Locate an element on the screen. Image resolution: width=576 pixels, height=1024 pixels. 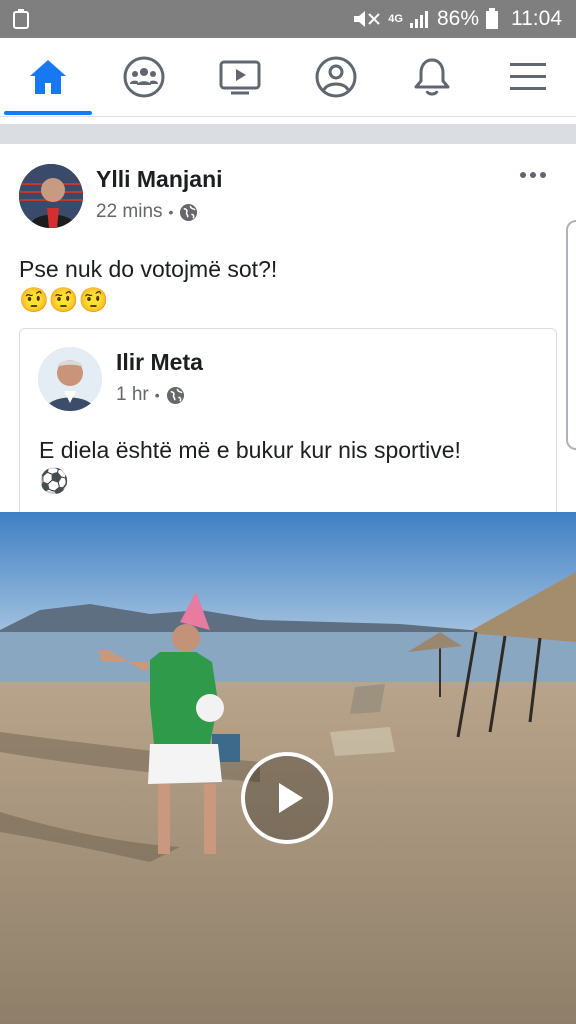
tab-notifications is located at coordinates (432, 77).